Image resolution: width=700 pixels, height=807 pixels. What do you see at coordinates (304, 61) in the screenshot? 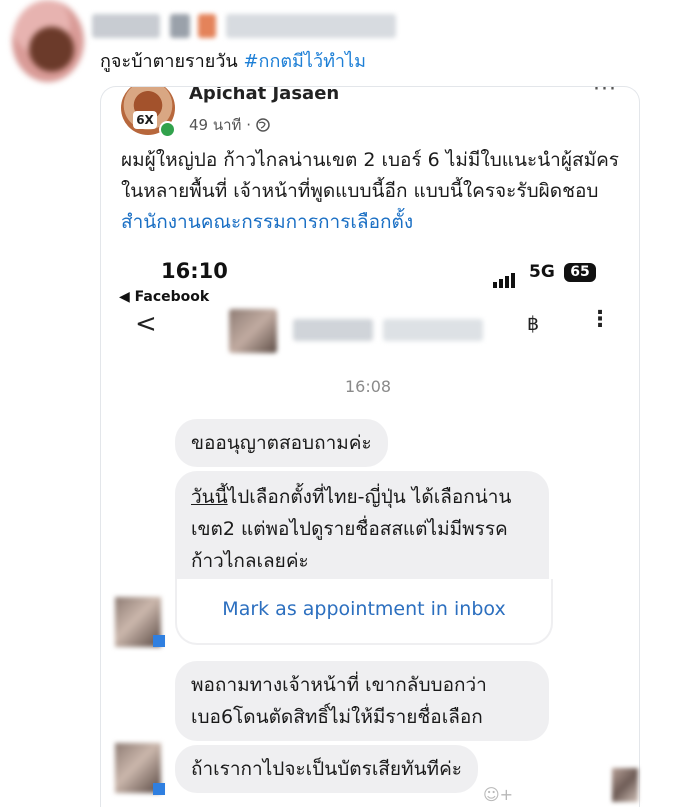
I see `hashtag-link: #กกตมีไว้ทำไม` at bounding box center [304, 61].